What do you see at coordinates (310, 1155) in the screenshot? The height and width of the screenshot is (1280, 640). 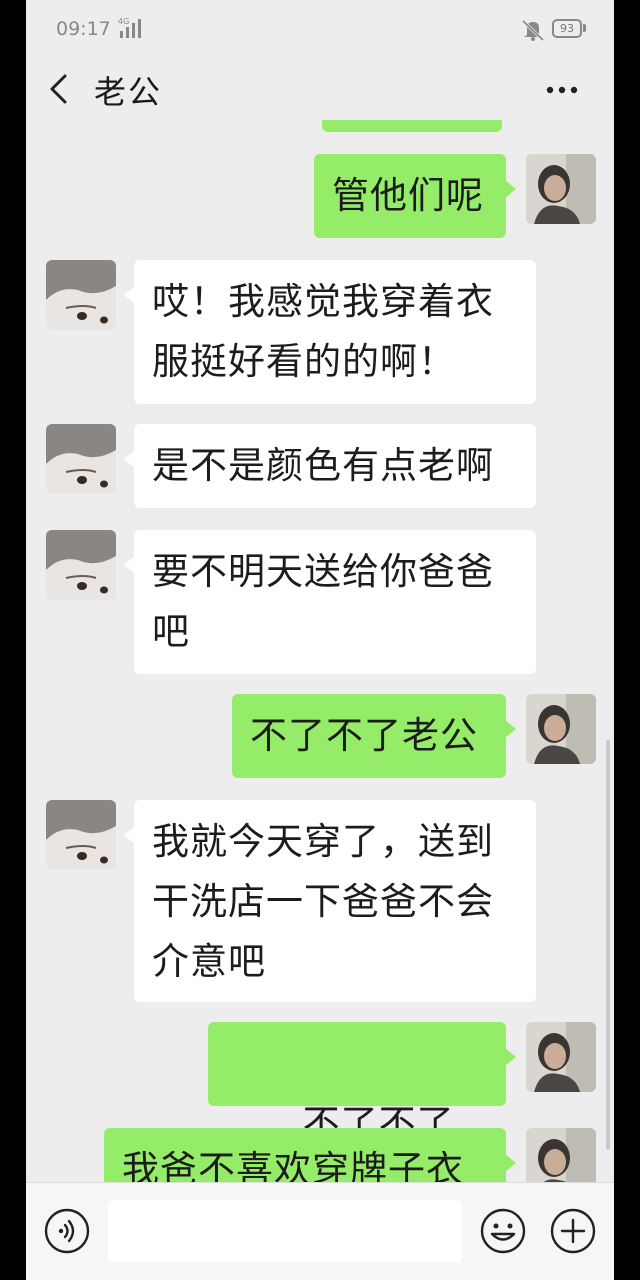 I see `message-bubble-outgoing: 我爸不喜欢穿牌子衣` at bounding box center [310, 1155].